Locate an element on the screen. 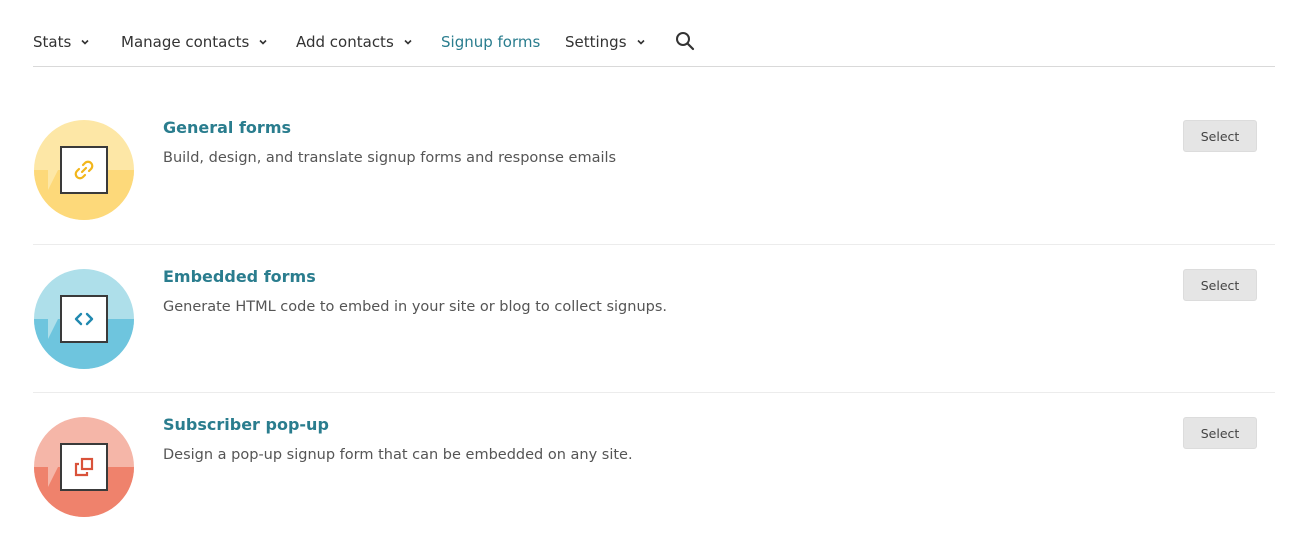 The image size is (1298, 540). general-forms-select-button: Select is located at coordinates (1220, 136).